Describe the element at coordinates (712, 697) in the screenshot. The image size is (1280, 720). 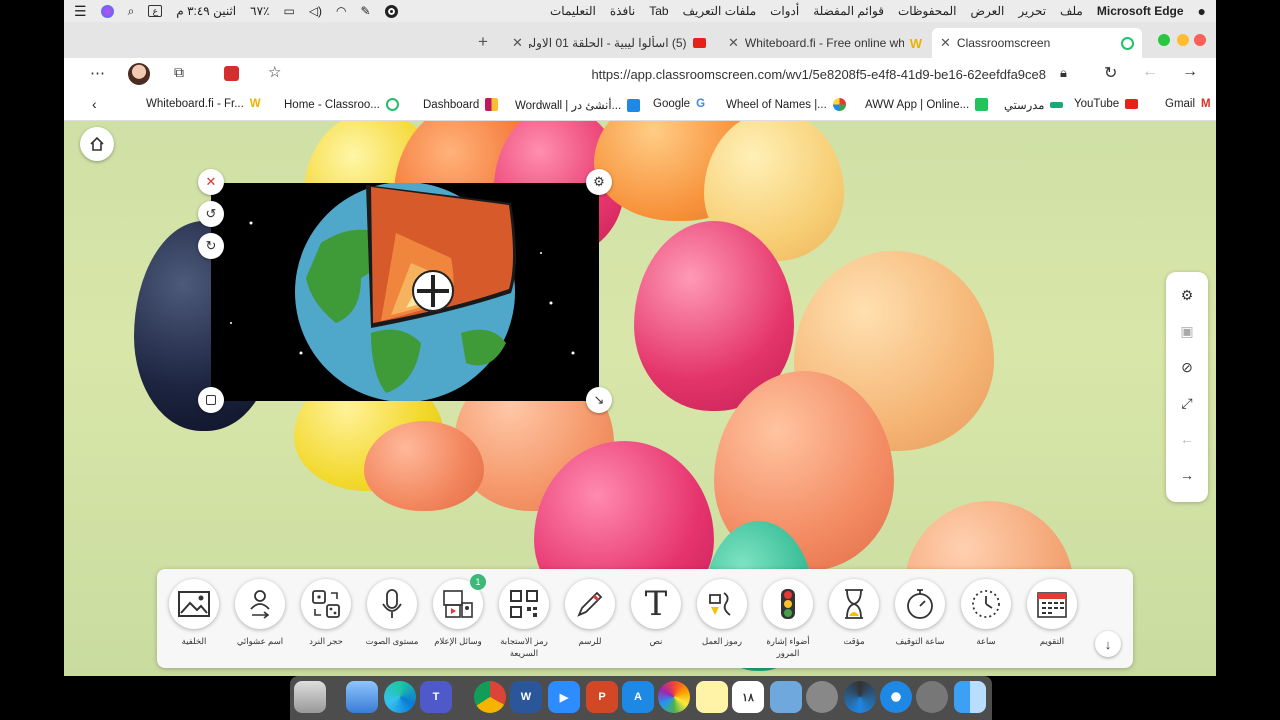
I see `notes-icon` at that location.